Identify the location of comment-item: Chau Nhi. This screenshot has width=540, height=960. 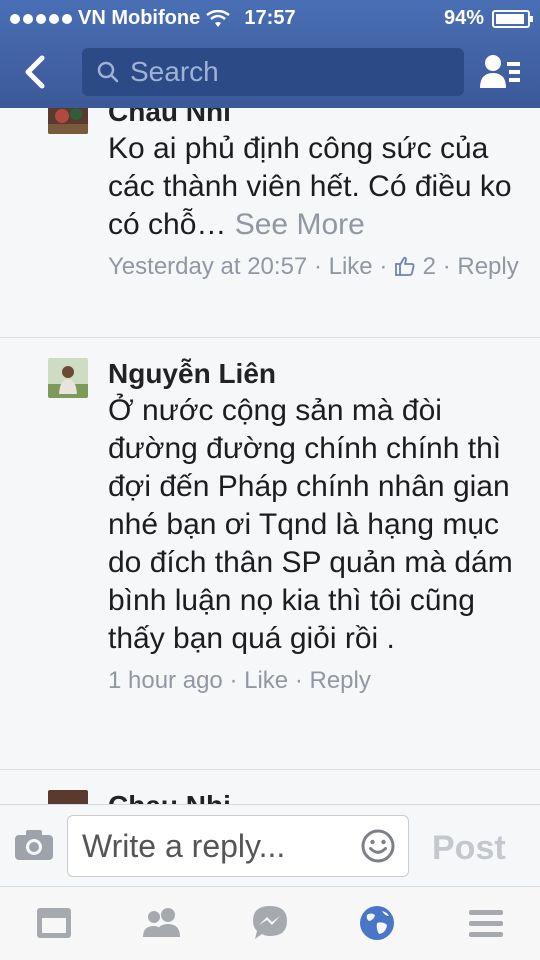
(270, 787).